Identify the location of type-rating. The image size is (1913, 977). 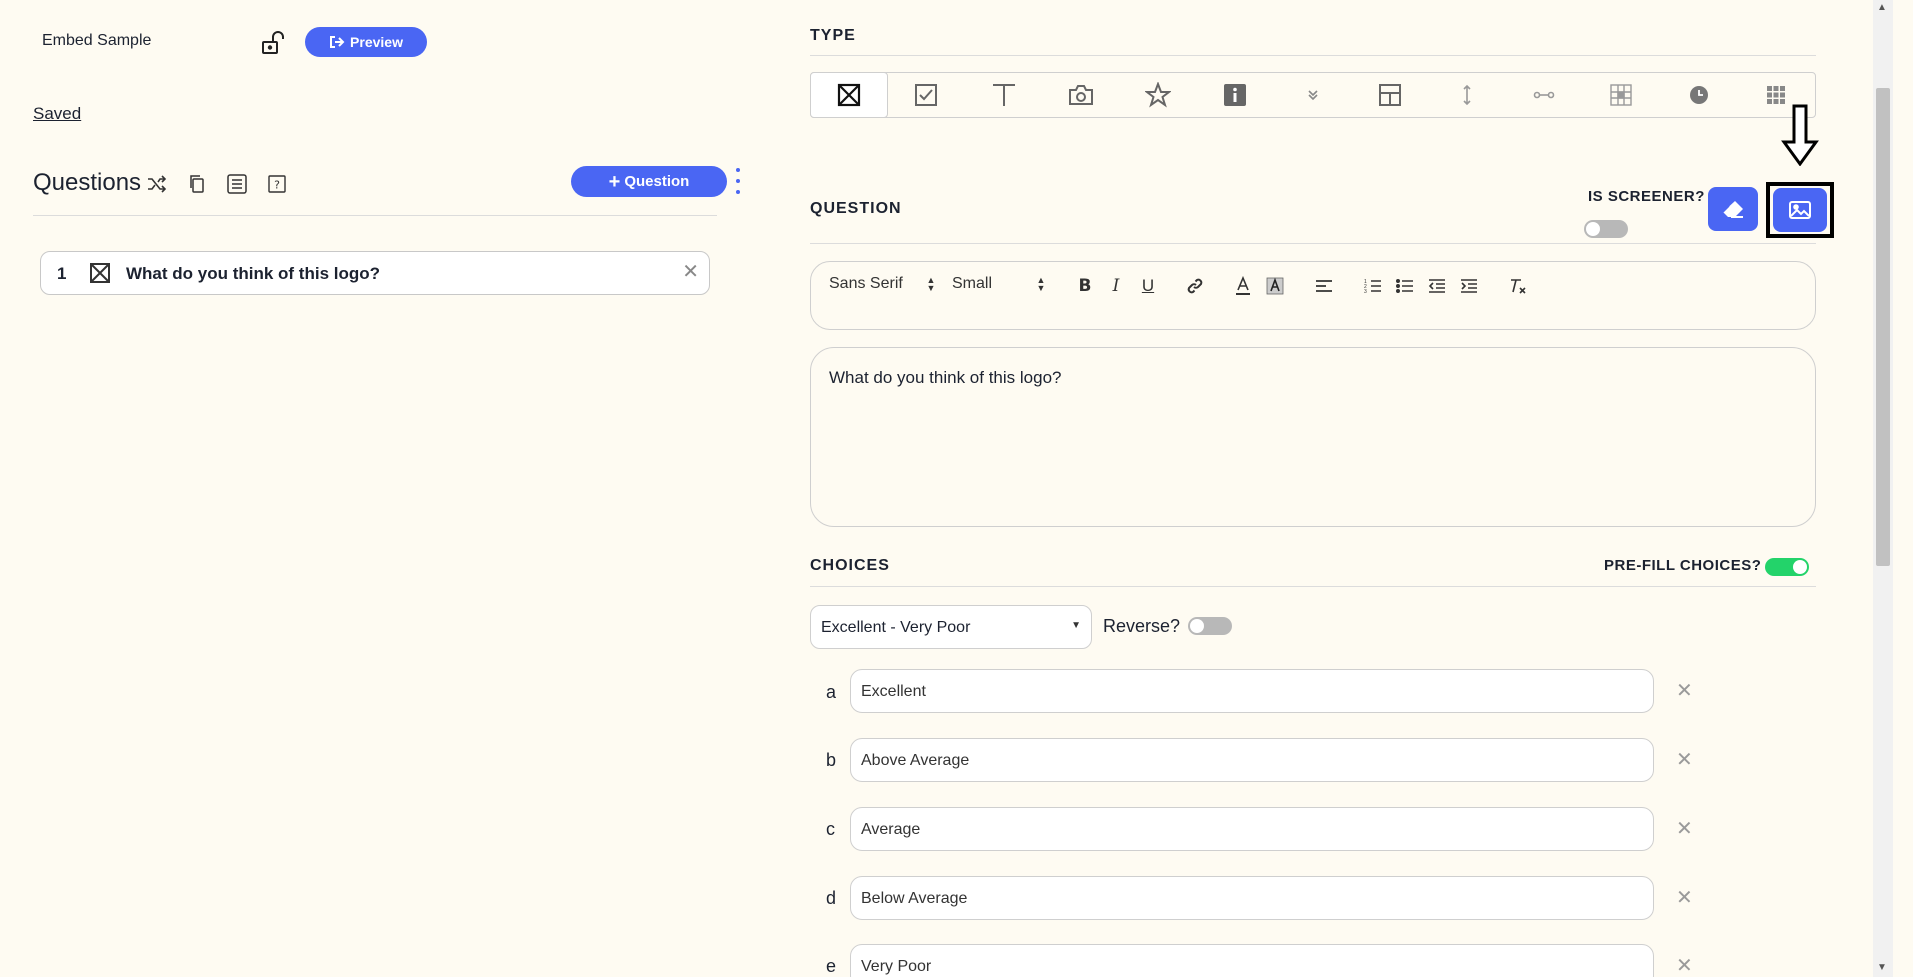
(1158, 95).